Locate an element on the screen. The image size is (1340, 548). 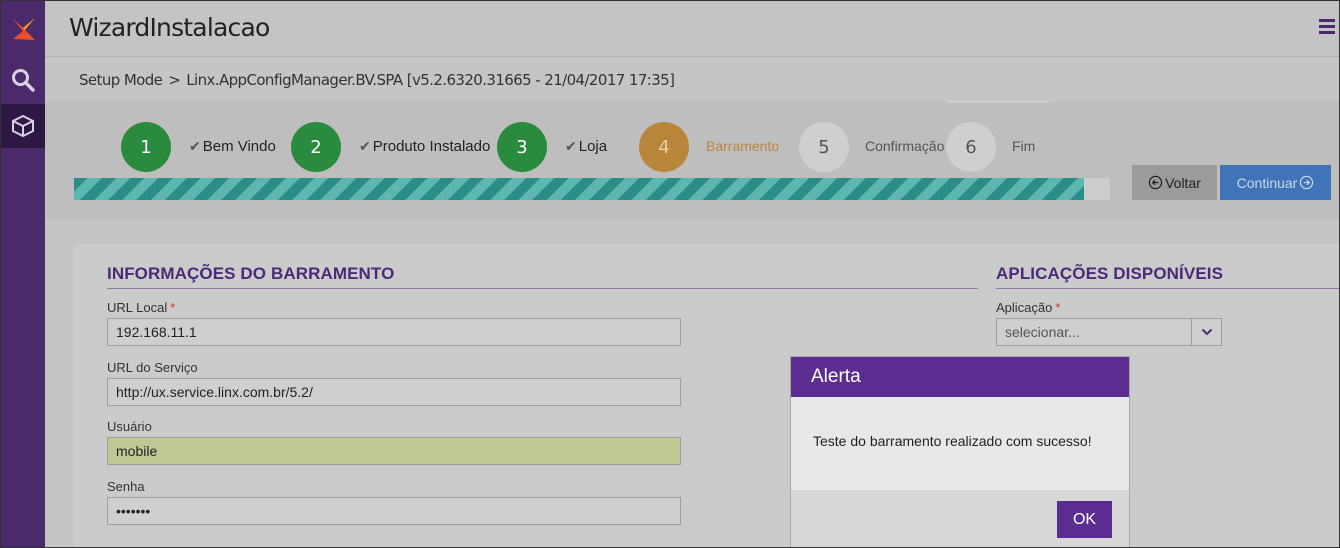
breadcrumb-item-setup-mode: Setup Mode is located at coordinates (121, 80).